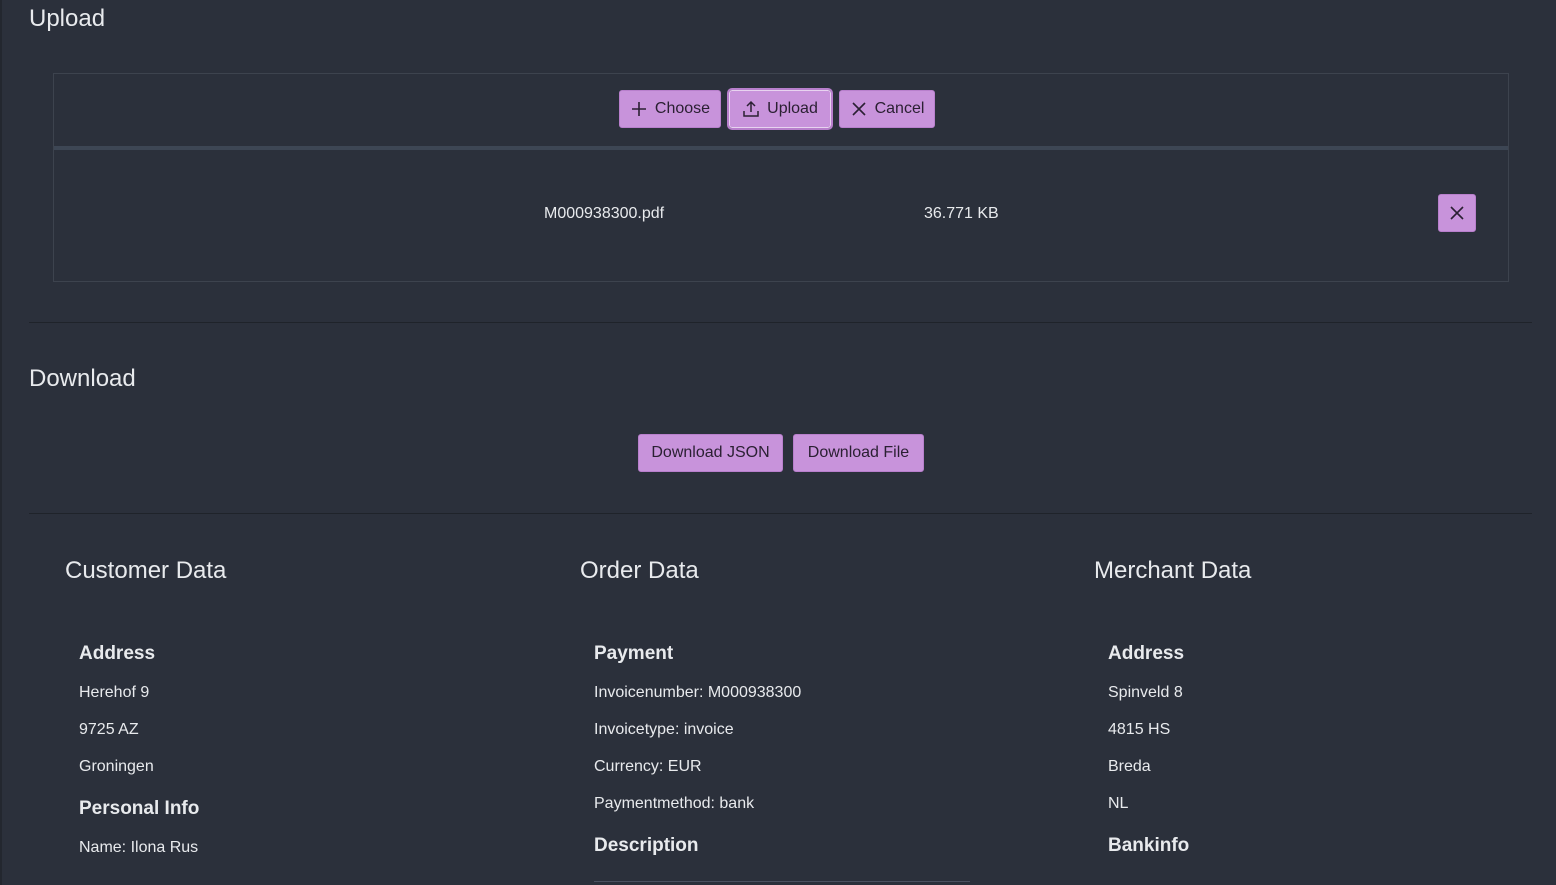  Describe the element at coordinates (146, 570) in the screenshot. I see `customer-data-title: Customer Data` at that location.